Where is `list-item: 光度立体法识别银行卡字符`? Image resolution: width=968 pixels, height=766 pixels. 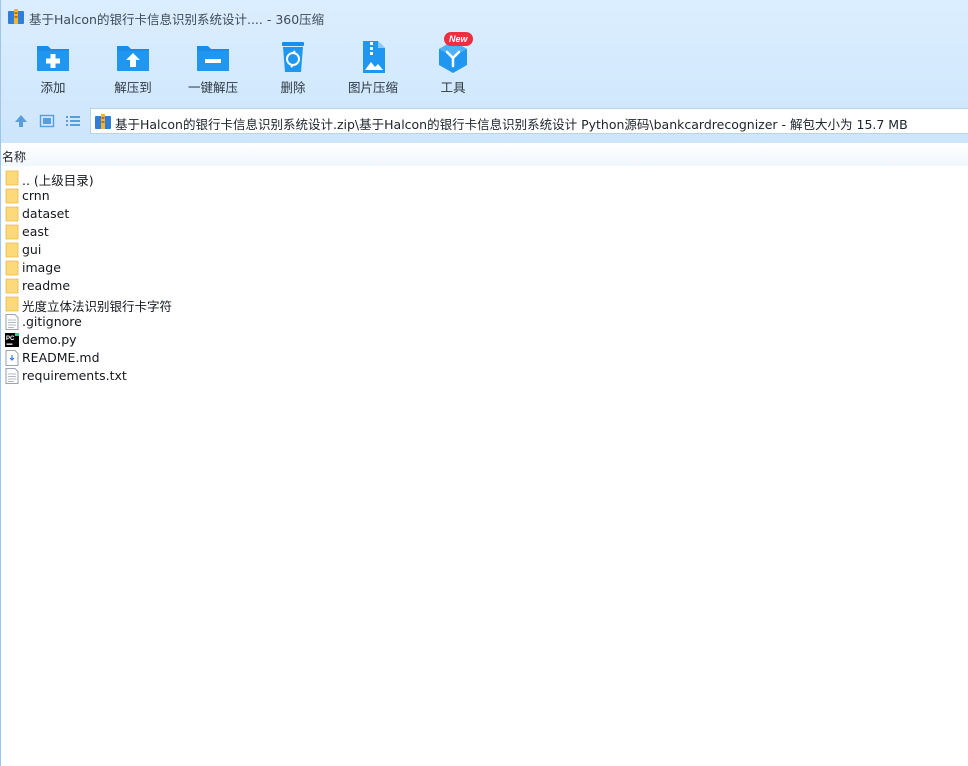
list-item: 光度立体法识别银行卡字符 is located at coordinates (484, 304).